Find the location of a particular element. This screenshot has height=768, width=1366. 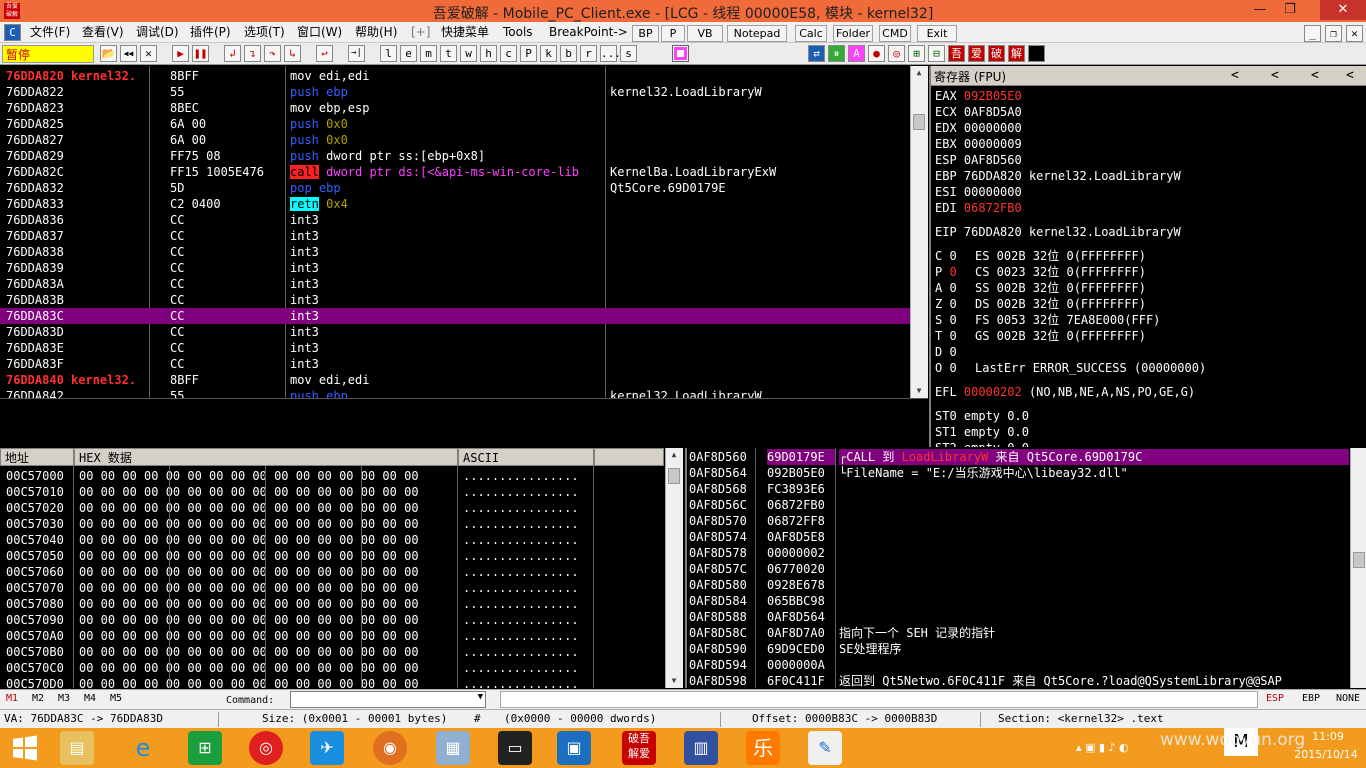

netease-music-icon: ◎ is located at coordinates (266, 748).